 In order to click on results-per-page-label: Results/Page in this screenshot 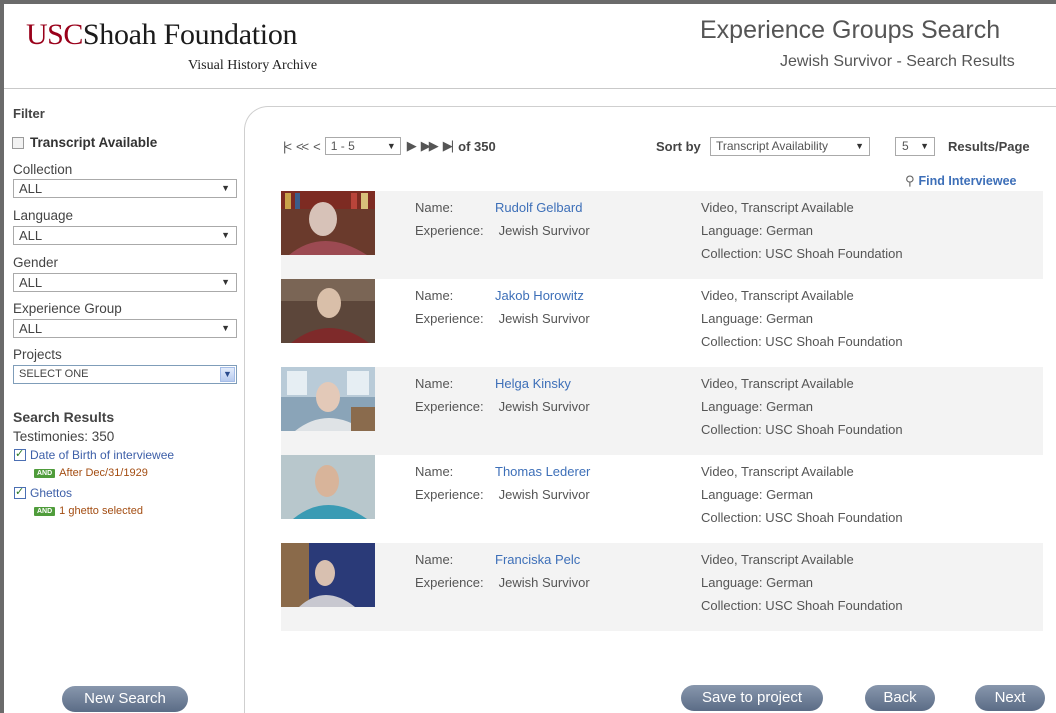, I will do `click(989, 146)`.